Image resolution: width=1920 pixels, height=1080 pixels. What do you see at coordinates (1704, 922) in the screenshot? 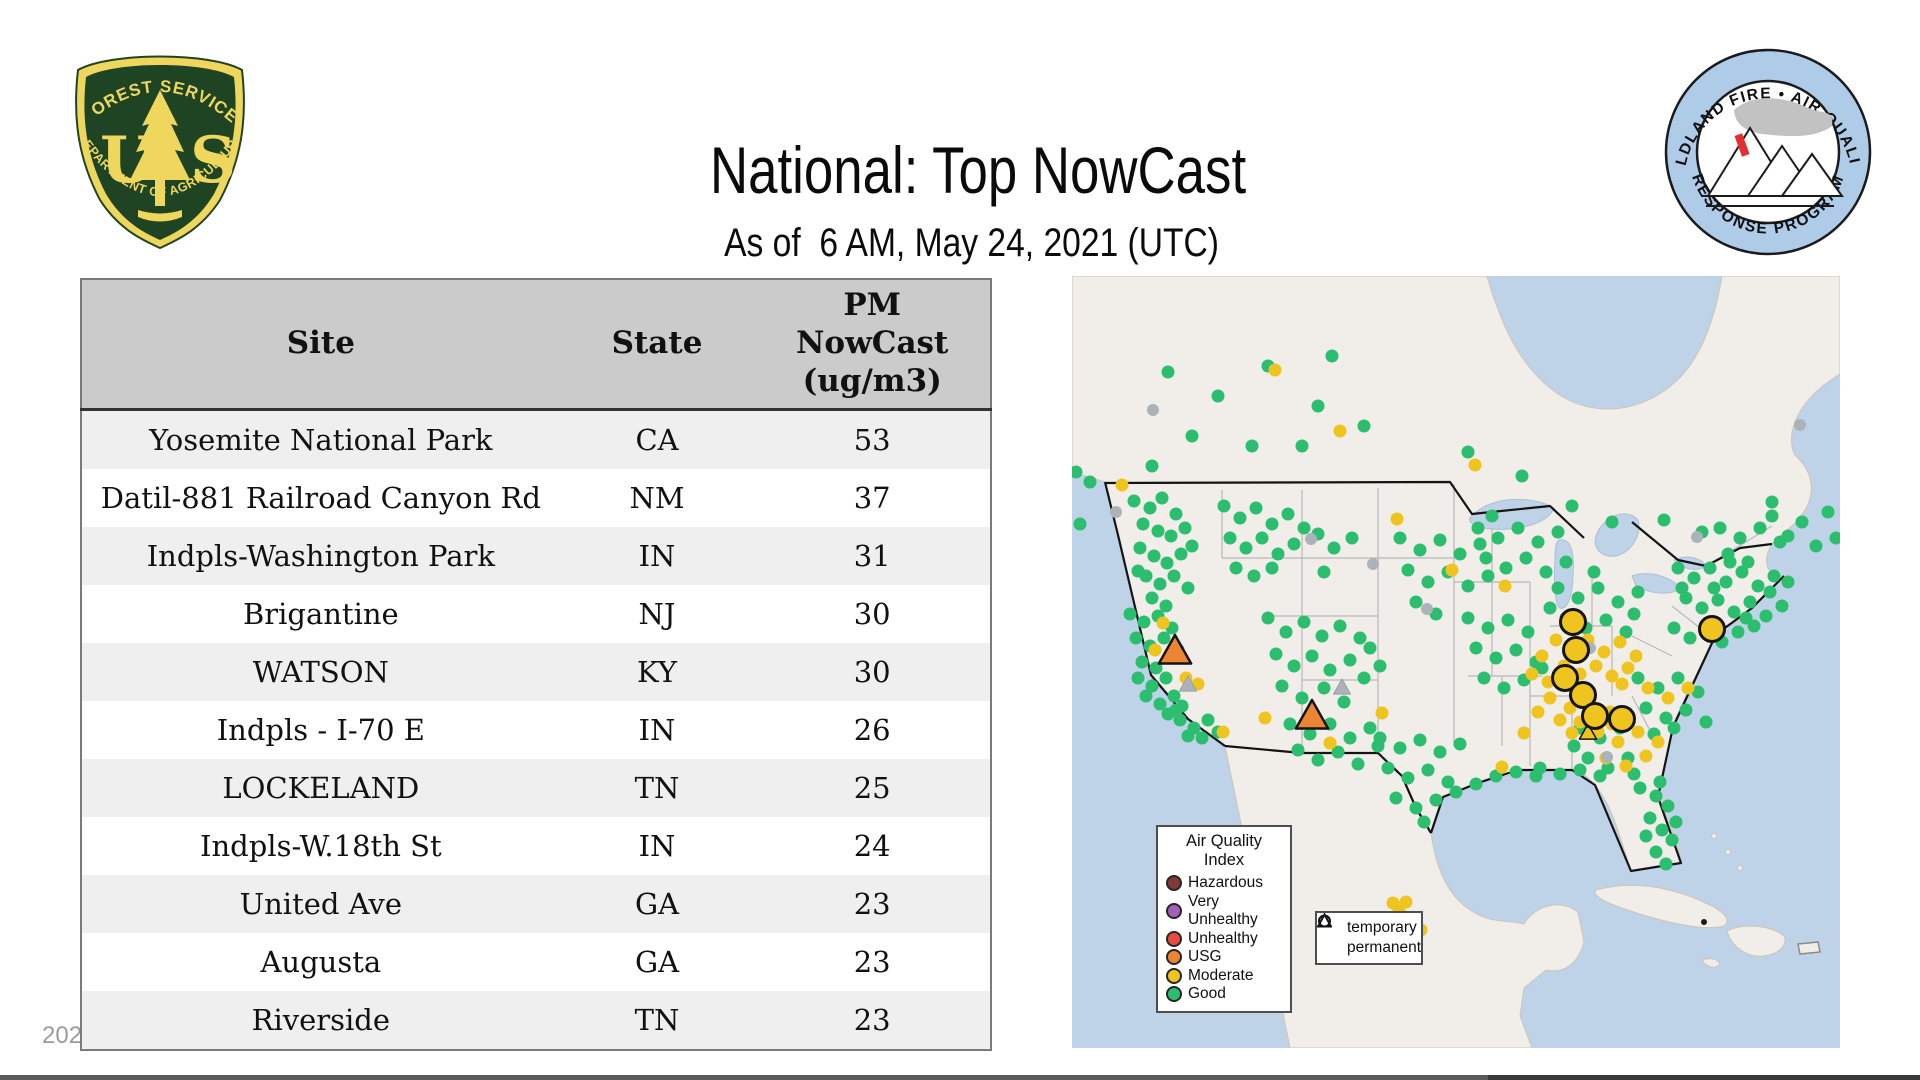
I see `monitor-dot-dark` at bounding box center [1704, 922].